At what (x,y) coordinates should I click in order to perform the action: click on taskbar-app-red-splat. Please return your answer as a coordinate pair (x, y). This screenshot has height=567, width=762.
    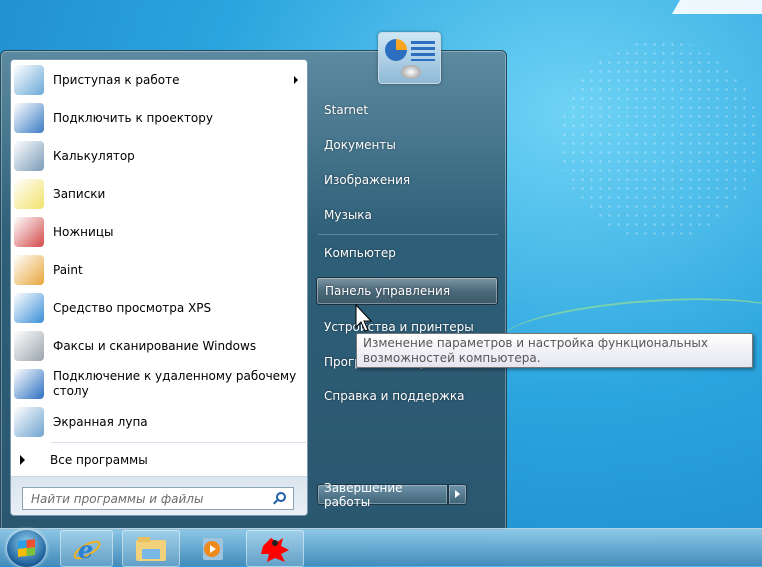
    Looking at the image, I should click on (275, 548).